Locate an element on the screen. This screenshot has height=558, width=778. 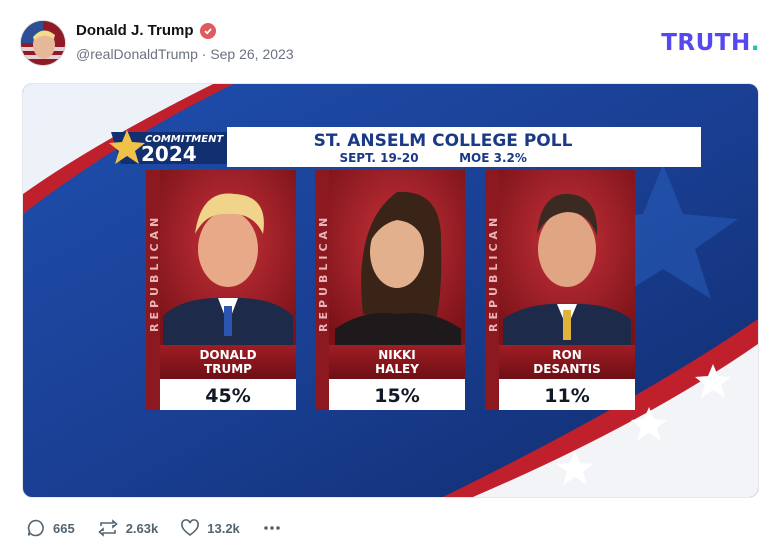
candidate-first-name: RON is located at coordinates (566, 355).